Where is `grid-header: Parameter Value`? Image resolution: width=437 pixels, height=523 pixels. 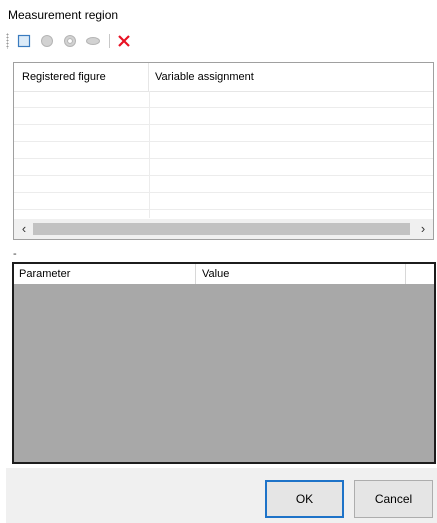
grid-header: Parameter Value is located at coordinates (224, 274).